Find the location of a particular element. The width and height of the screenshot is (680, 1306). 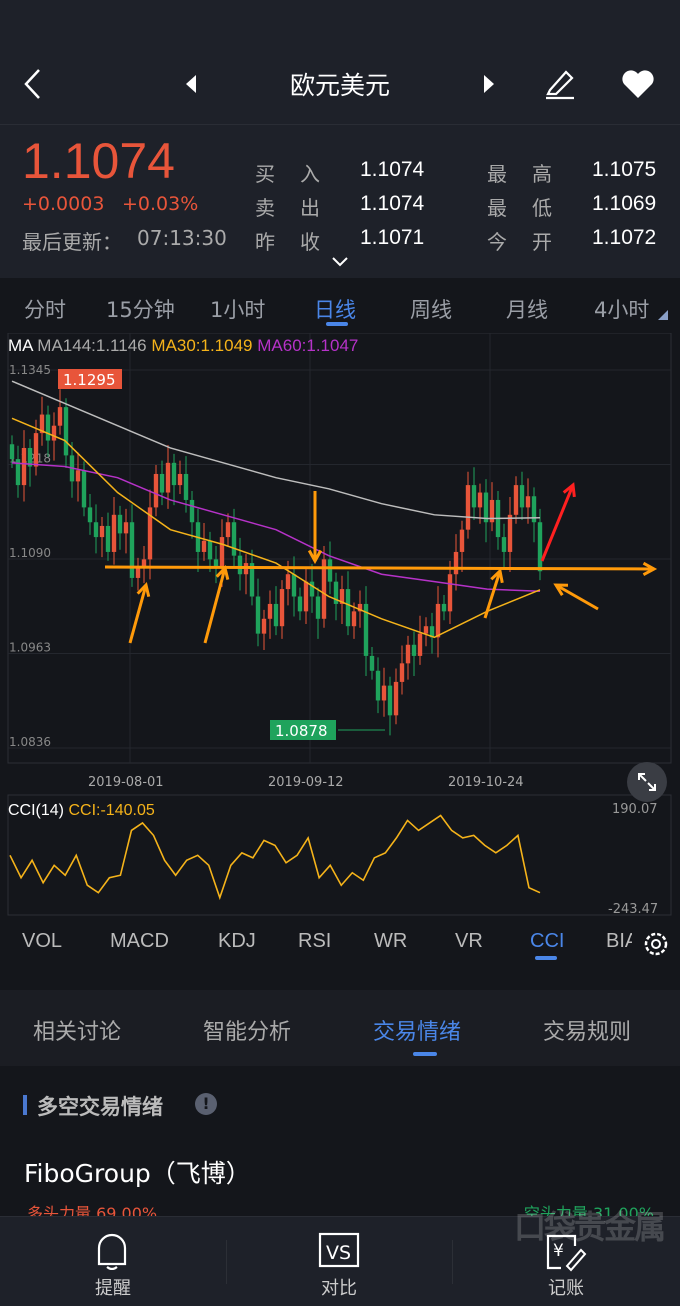

section-tab: 智能分析 is located at coordinates (247, 1030).